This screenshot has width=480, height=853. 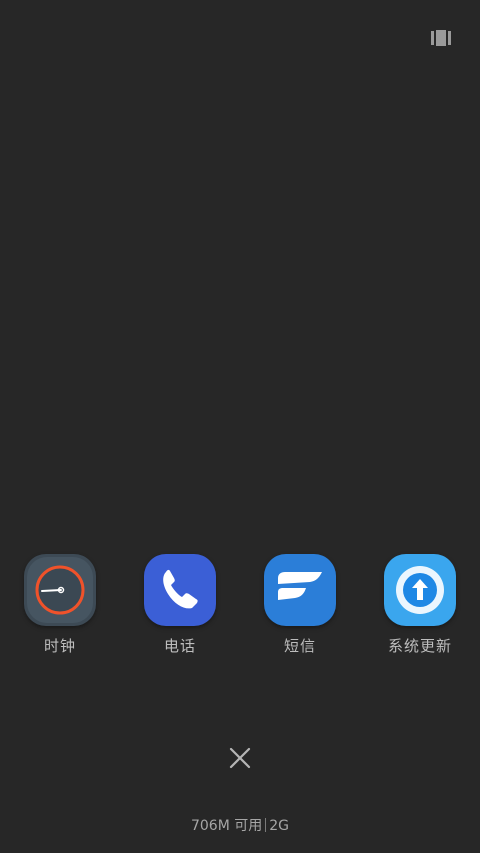 I want to click on memory-available: 706M 可用, so click(x=226, y=826).